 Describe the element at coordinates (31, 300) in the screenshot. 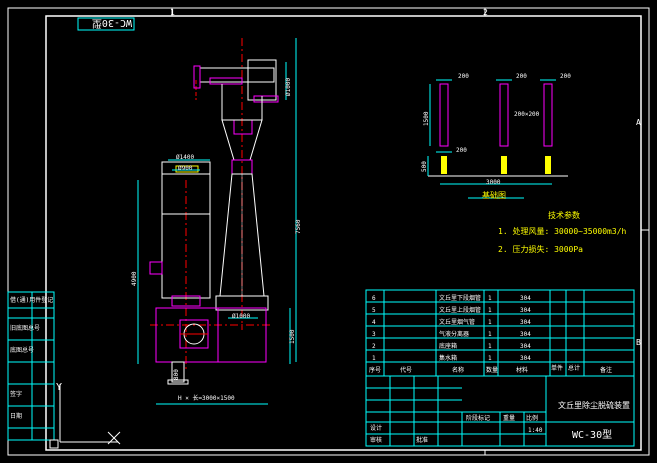

I see `side-label-1: 借(通)用件登记` at that location.